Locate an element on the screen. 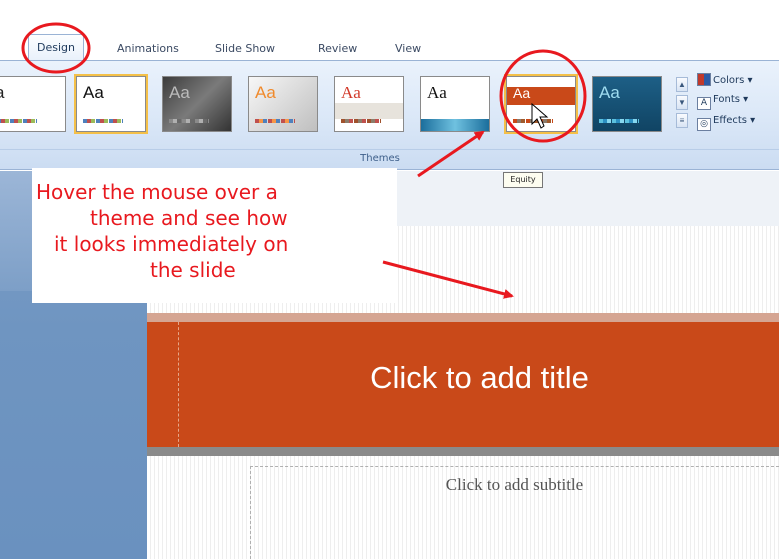  fonts-button: A Fonts ▾ is located at coordinates (722, 103).